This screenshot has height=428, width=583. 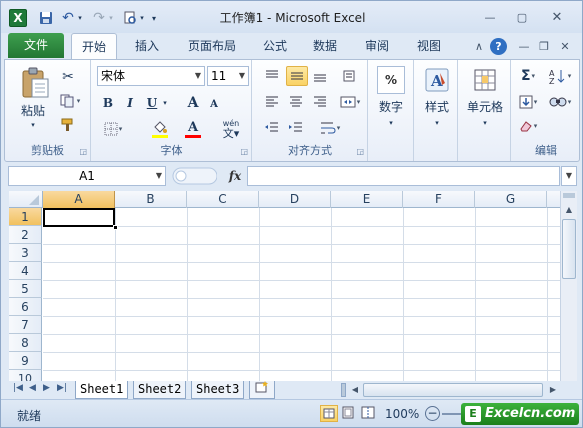 What do you see at coordinates (193, 103) in the screenshot?
I see `grow-font-button: A` at bounding box center [193, 103].